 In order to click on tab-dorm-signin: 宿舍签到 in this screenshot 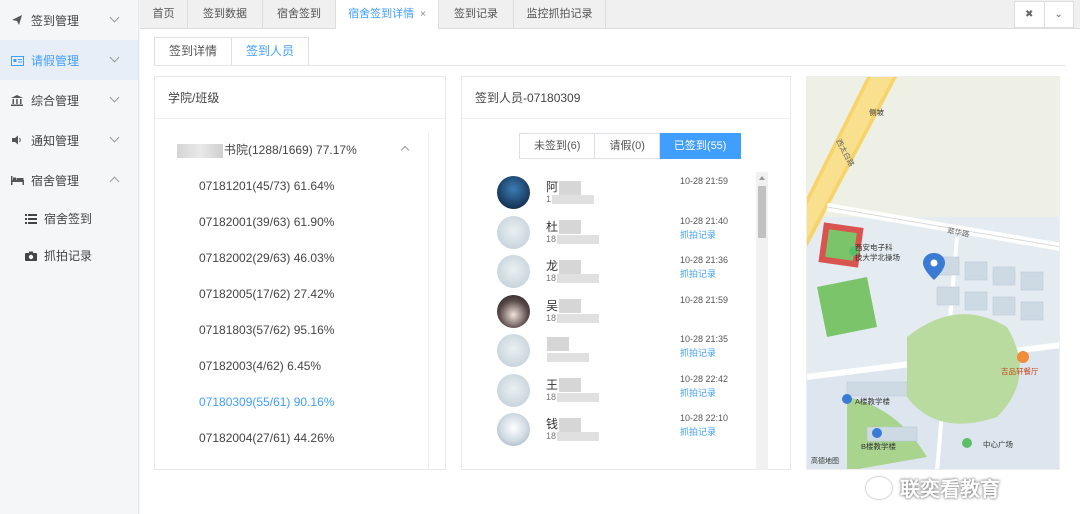, I will do `click(299, 14)`.